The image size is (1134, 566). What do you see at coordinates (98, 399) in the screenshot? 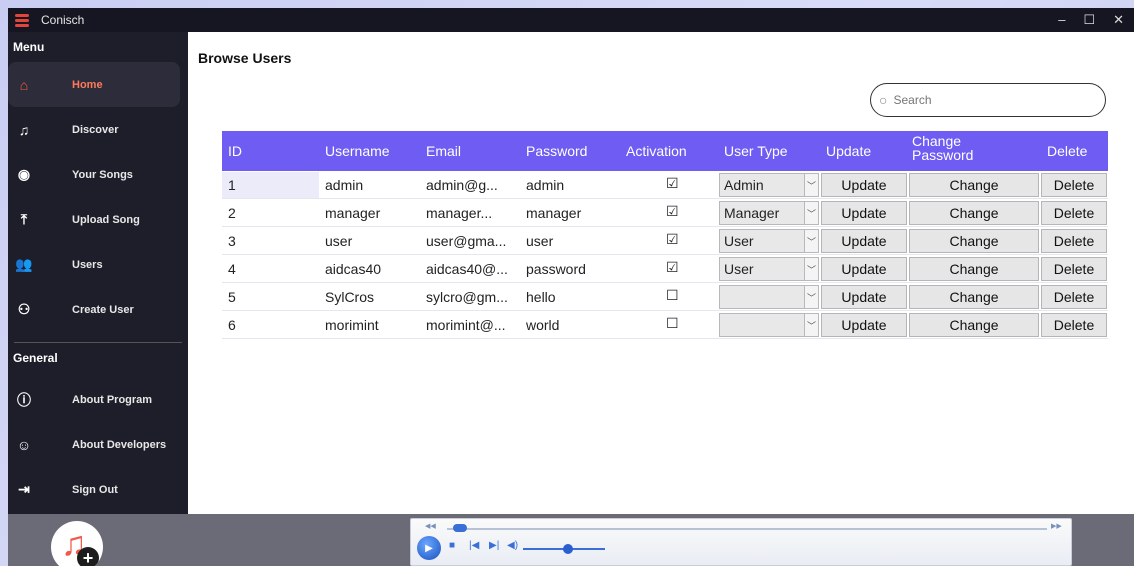
I see `sidebar-item-about-program: ⓘ About Program` at bounding box center [98, 399].